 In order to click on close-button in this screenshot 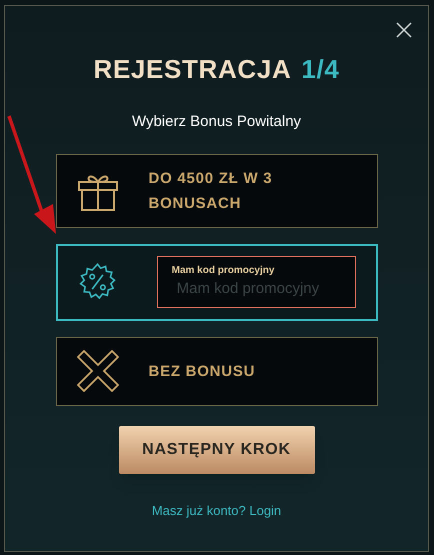, I will do `click(404, 30)`.